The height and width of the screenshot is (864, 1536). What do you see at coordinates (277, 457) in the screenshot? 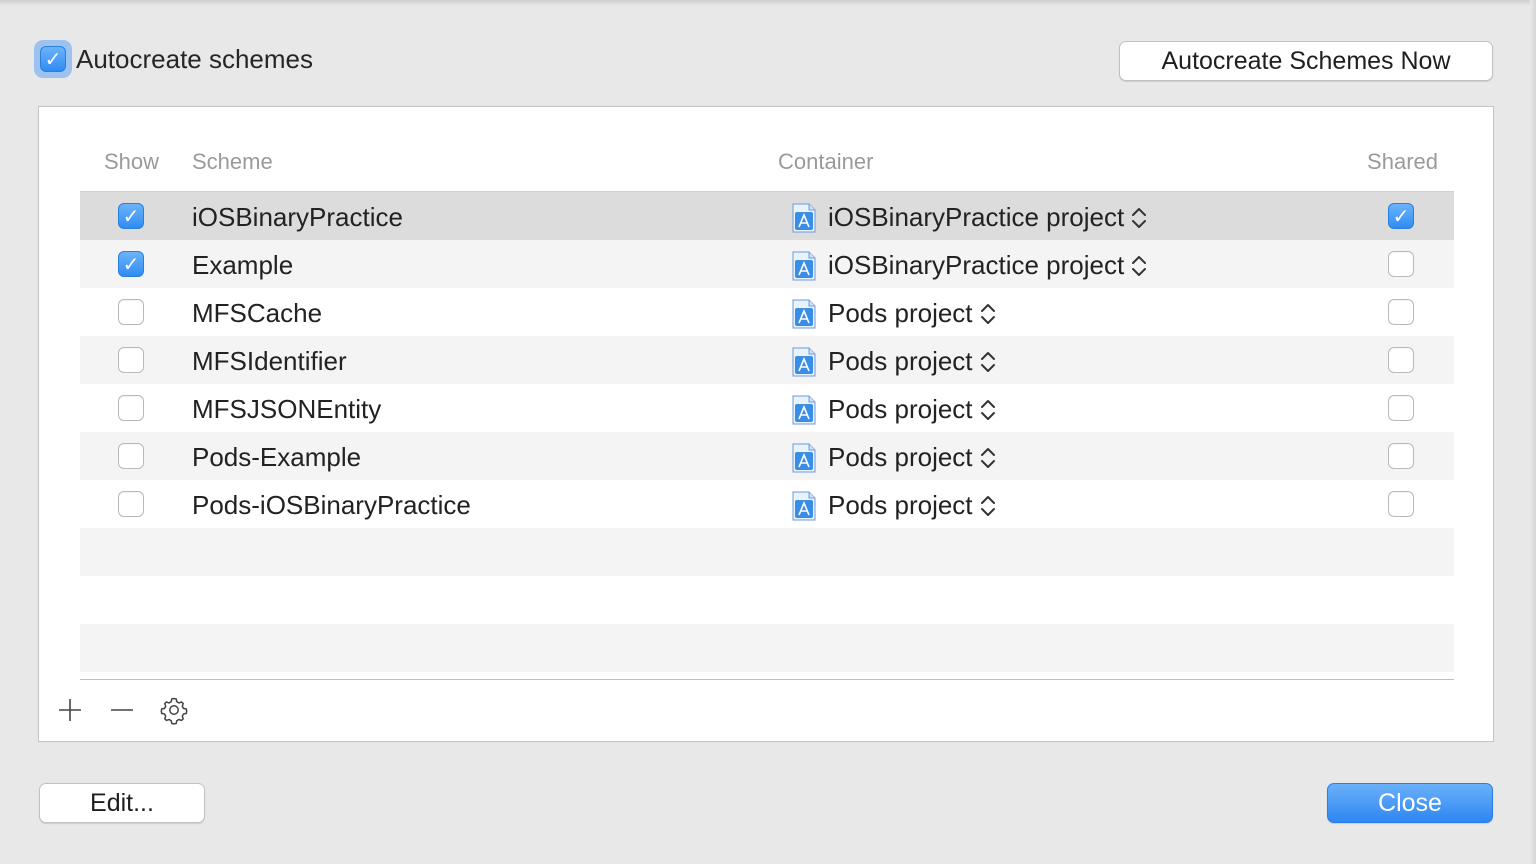
I see `scheme-name: Pods-Example` at bounding box center [277, 457].